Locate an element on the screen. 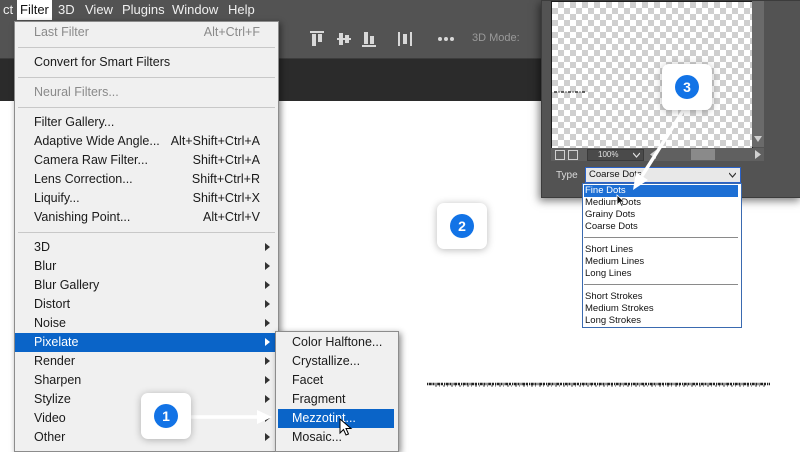  menu-item-shortcut: Shift+Ctrl+X is located at coordinates (226, 198).